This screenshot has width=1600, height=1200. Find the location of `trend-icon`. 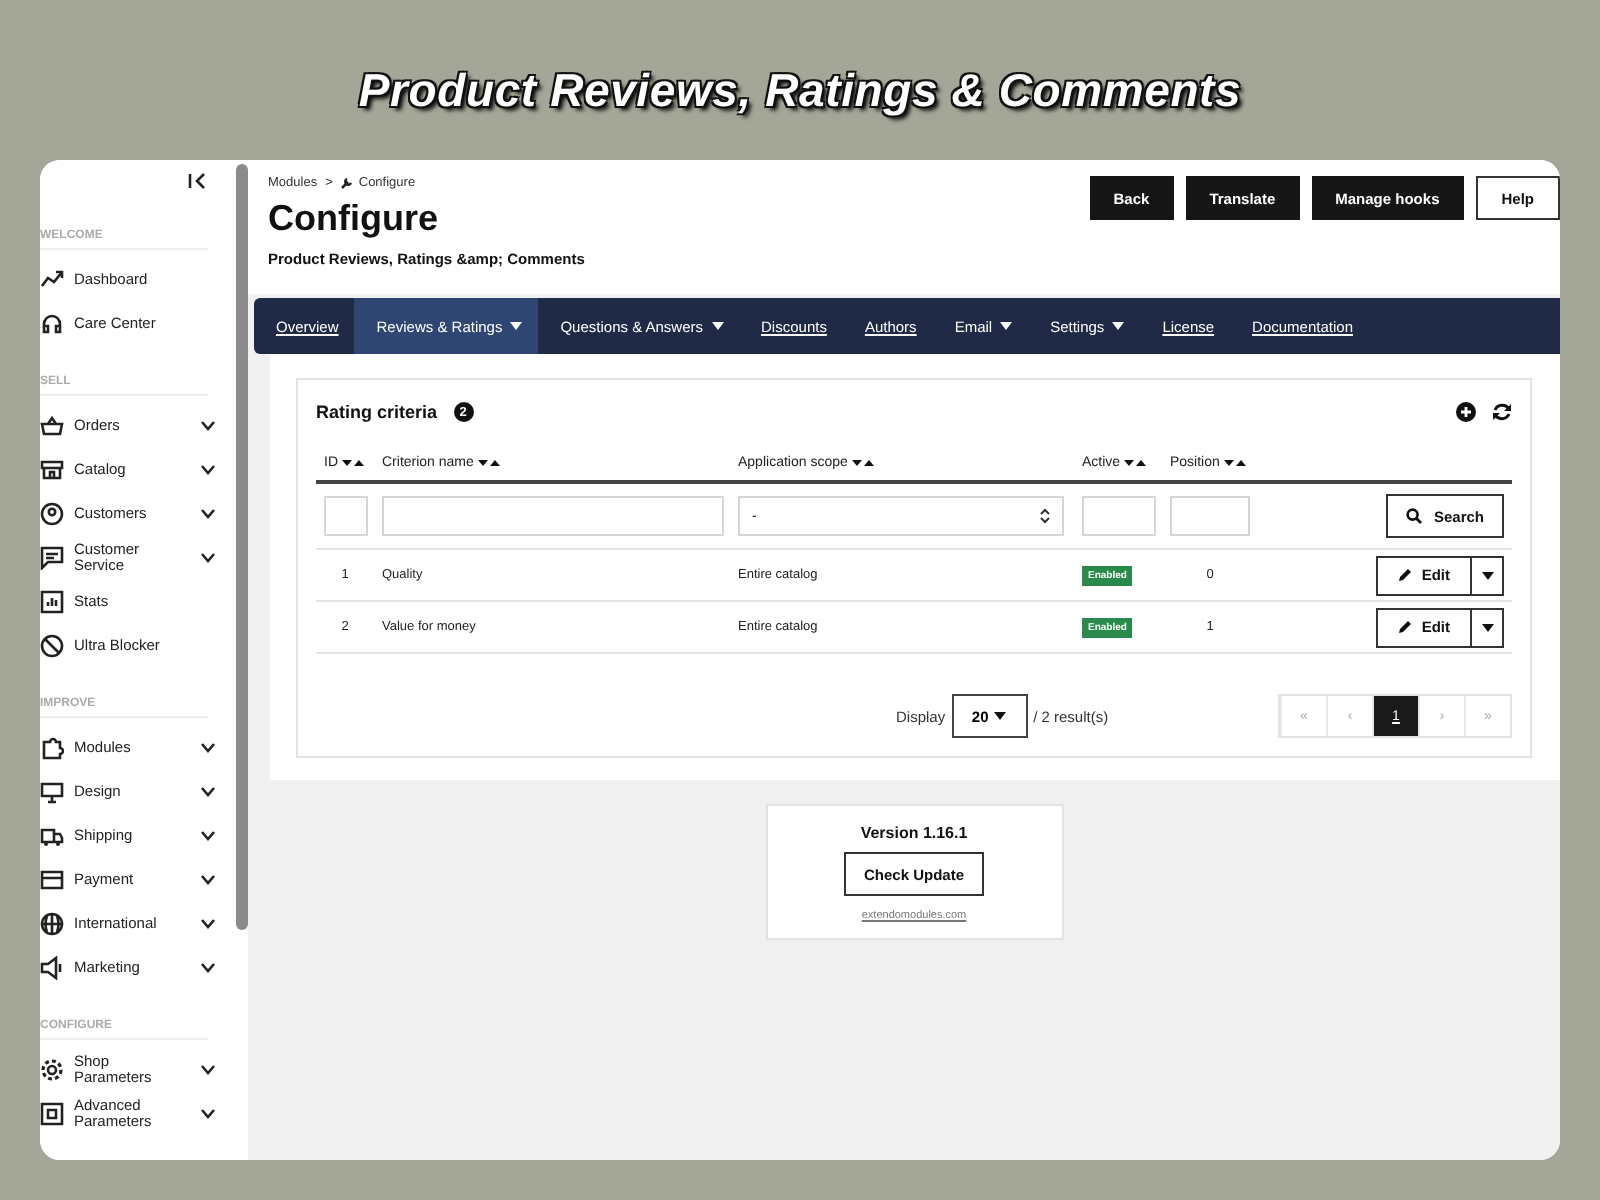

trend-icon is located at coordinates (52, 280).